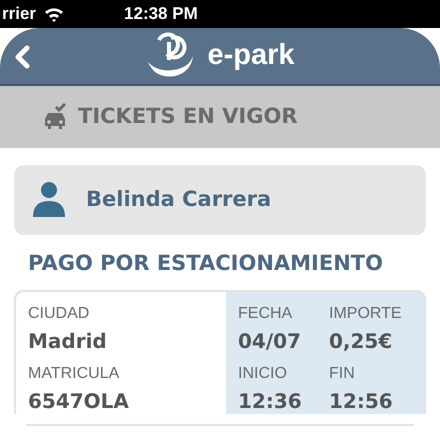  I want to click on app-title: e-park, so click(251, 56).